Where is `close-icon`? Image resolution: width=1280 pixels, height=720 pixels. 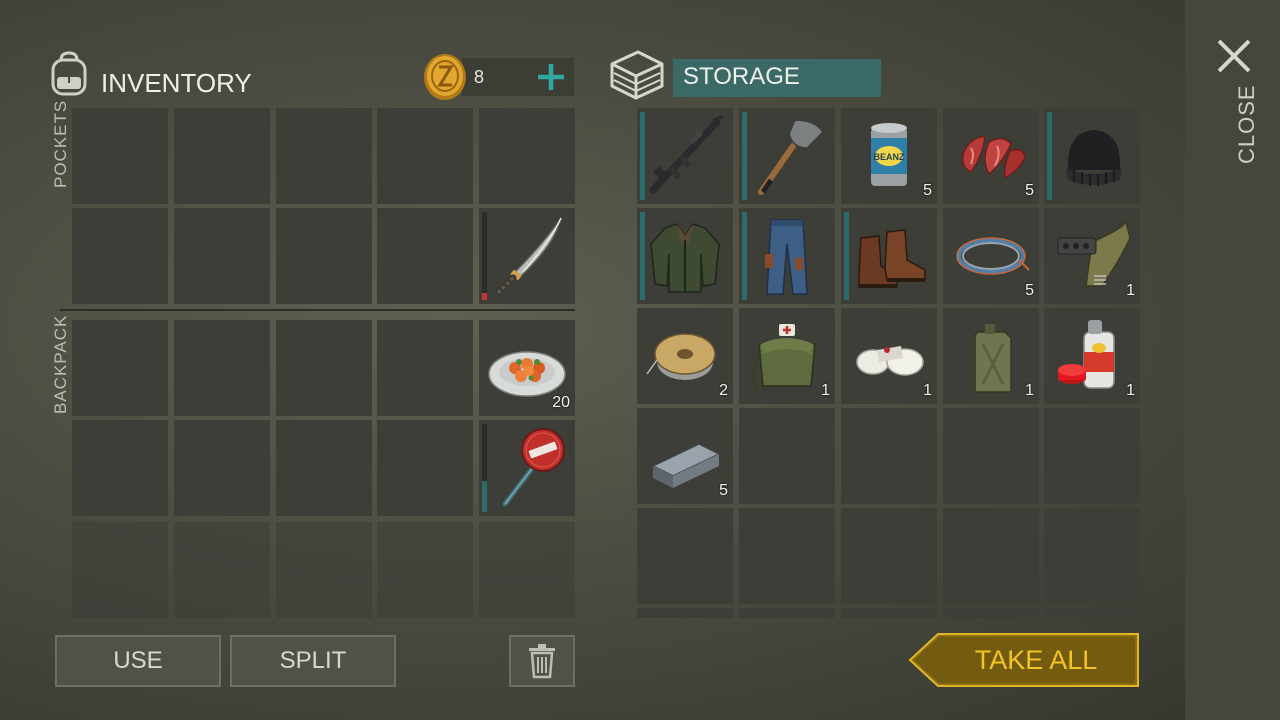
close-icon is located at coordinates (1234, 56).